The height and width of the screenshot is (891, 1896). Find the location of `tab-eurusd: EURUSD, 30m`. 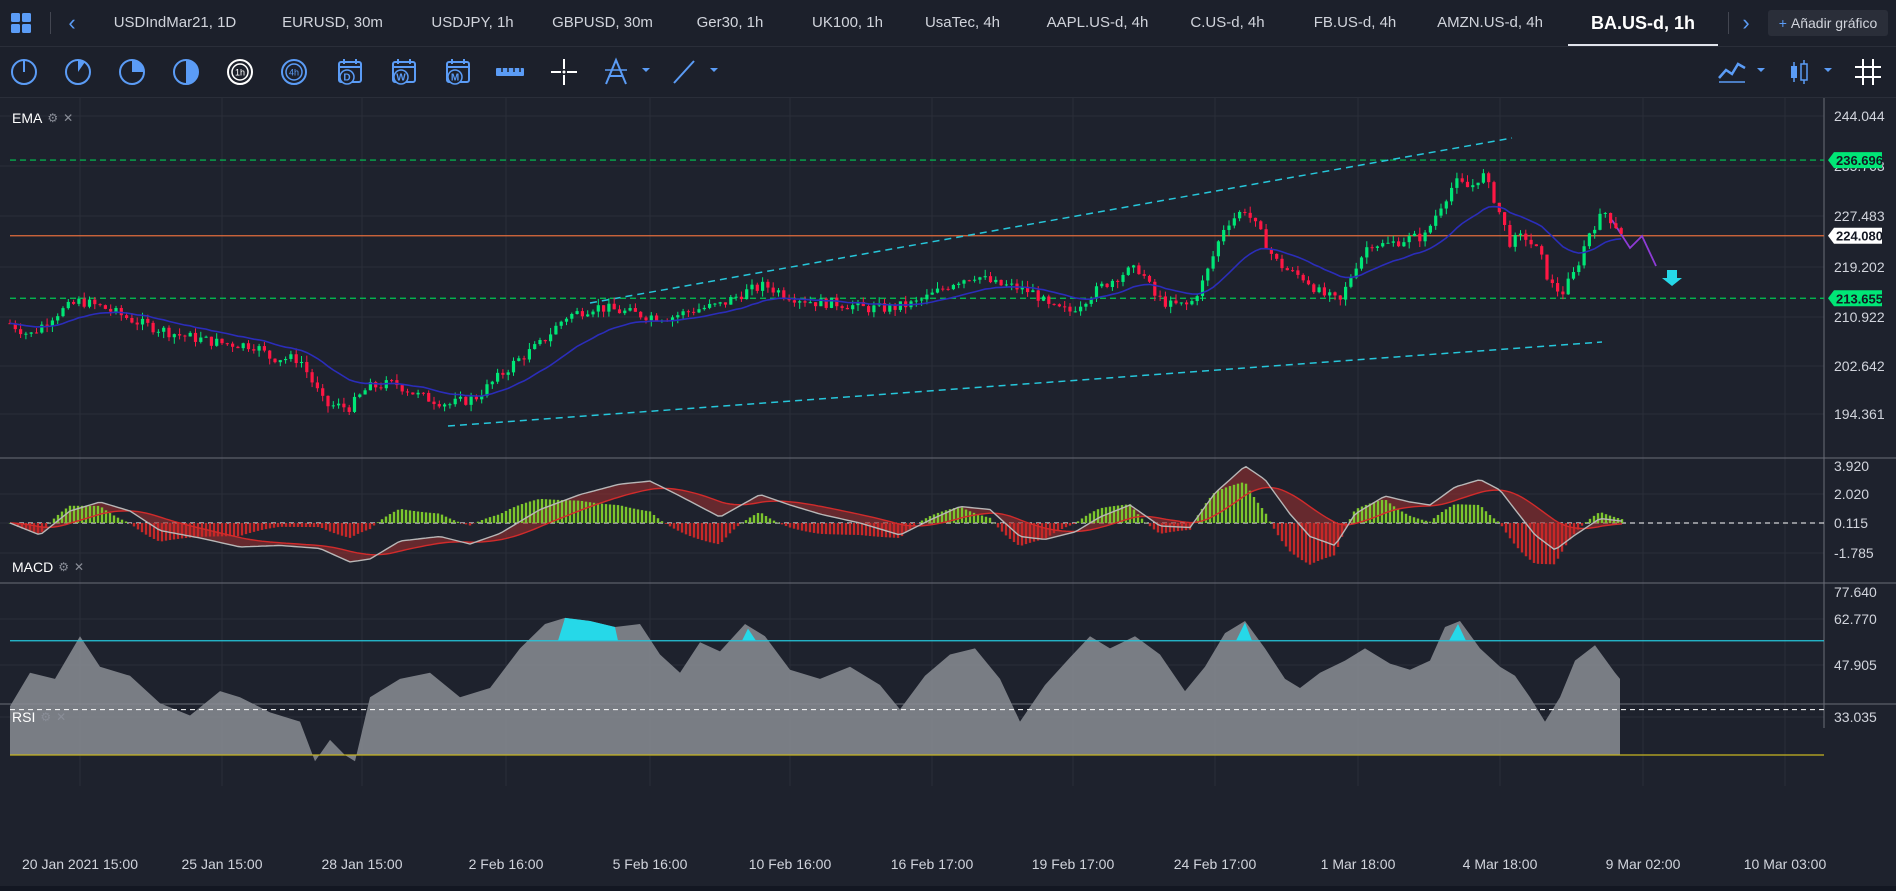

tab-eurusd: EURUSD, 30m is located at coordinates (332, 23).